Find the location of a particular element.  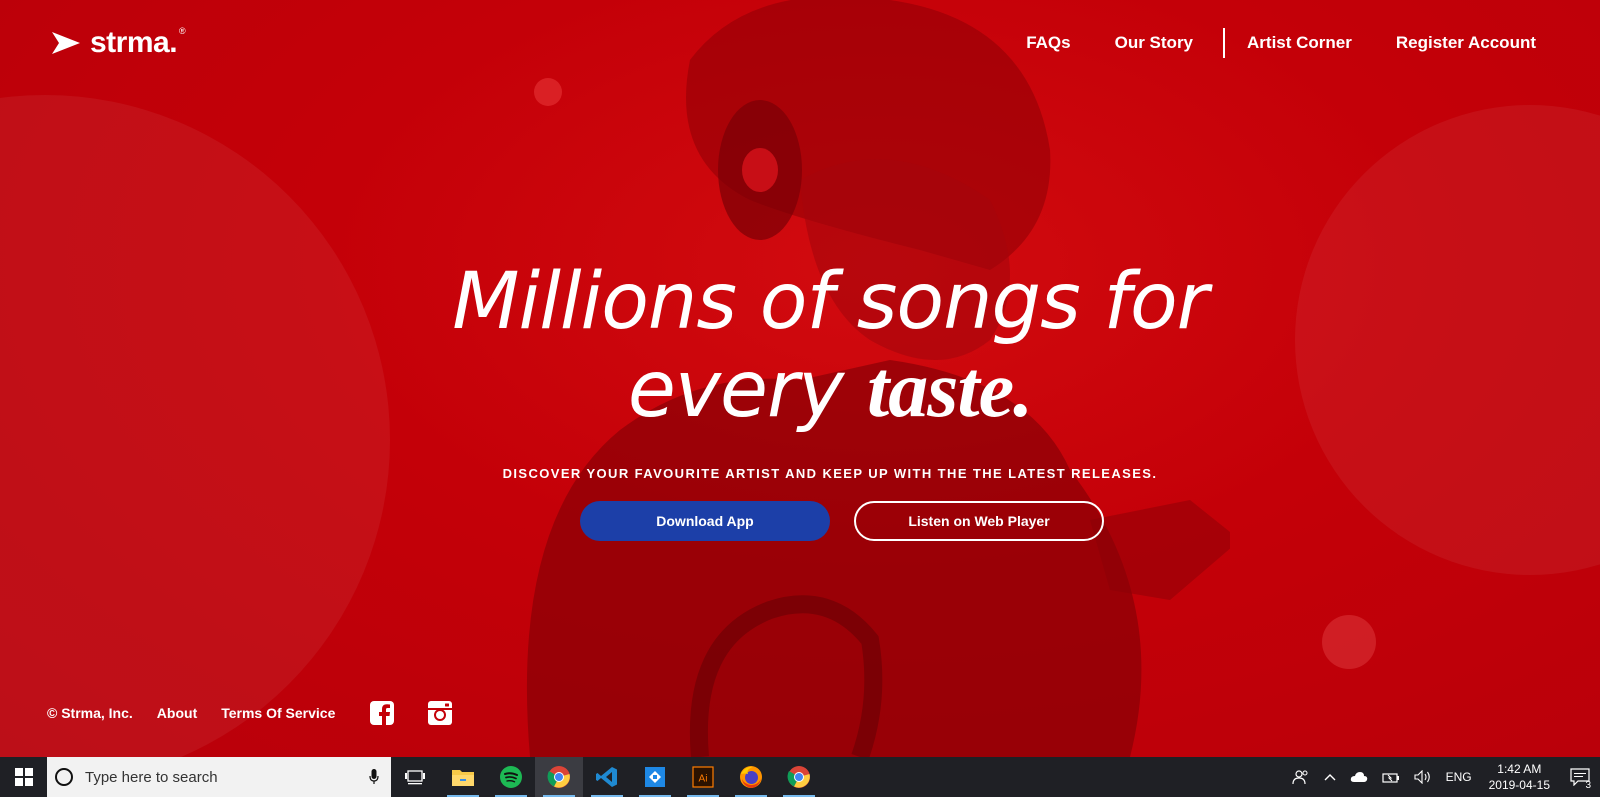

headline-taste: taste. is located at coordinates (950, 390).